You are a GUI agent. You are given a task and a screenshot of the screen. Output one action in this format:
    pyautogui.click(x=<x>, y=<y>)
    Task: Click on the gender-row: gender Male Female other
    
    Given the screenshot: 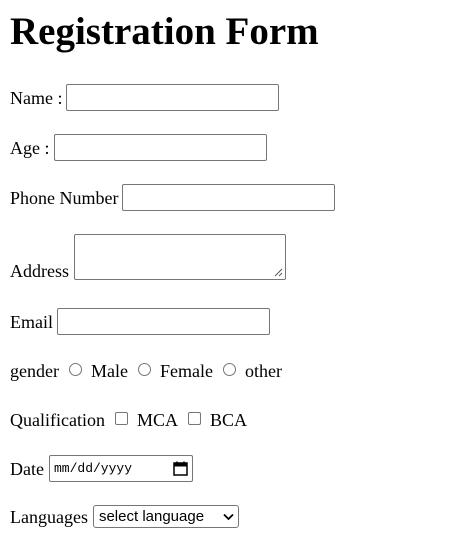 What is the action you would take?
    pyautogui.click(x=146, y=371)
    